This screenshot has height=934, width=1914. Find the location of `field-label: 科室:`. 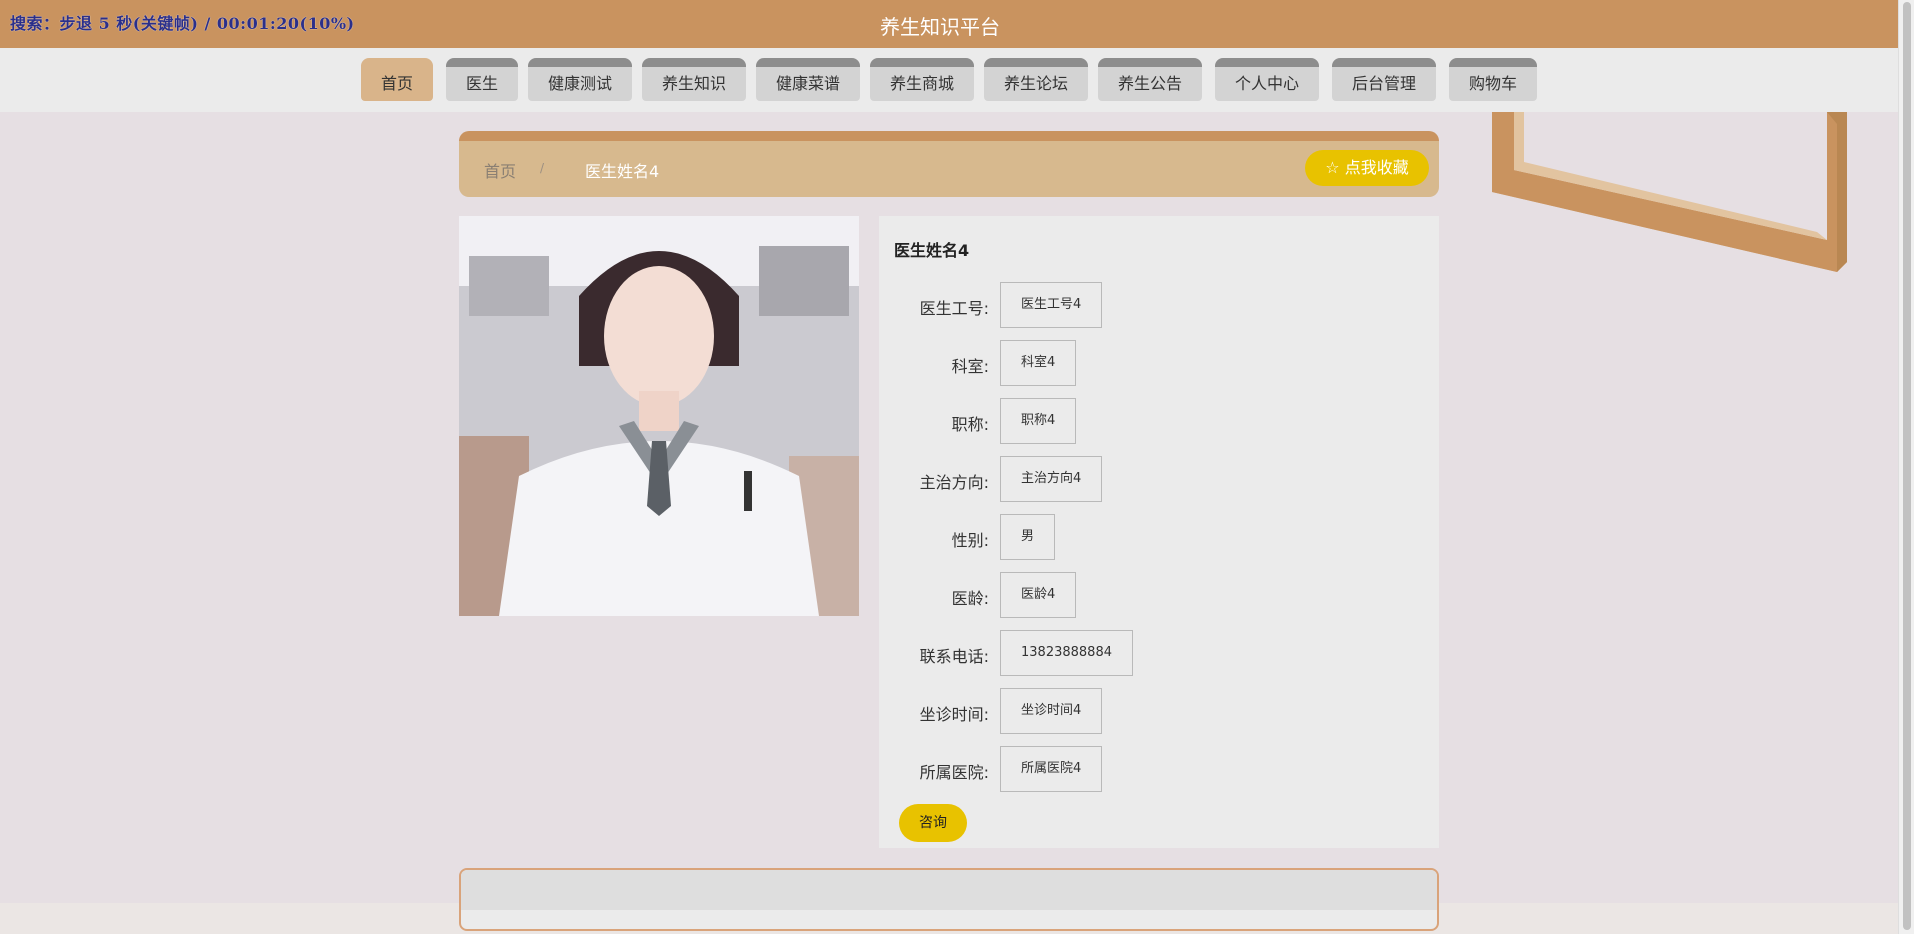

field-label: 科室: is located at coordinates (970, 366).